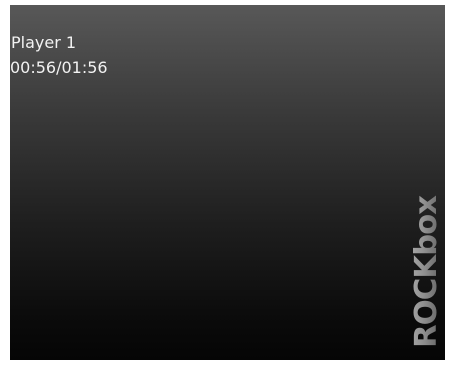  Describe the element at coordinates (59, 67) in the screenshot. I see `time-readout: 00:56/01:56` at that location.